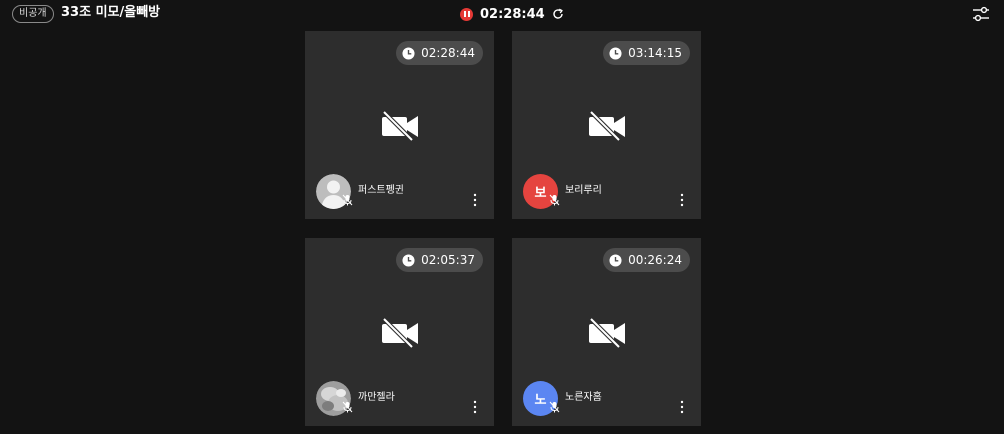 The width and height of the screenshot is (1004, 434). I want to click on recording-timer: 02:28:44, so click(512, 14).